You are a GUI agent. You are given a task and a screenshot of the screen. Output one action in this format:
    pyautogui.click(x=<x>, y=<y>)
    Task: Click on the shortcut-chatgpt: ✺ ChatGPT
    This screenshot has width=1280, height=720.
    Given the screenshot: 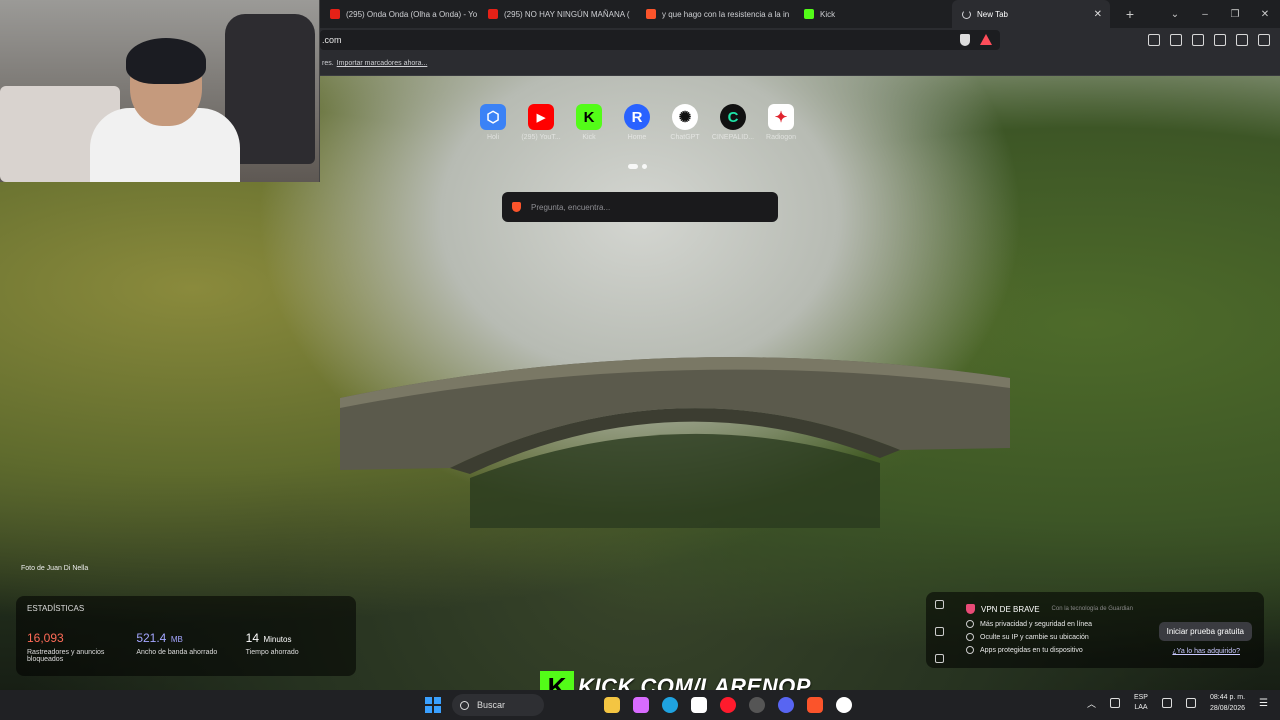 What is the action you would take?
    pyautogui.click(x=685, y=122)
    